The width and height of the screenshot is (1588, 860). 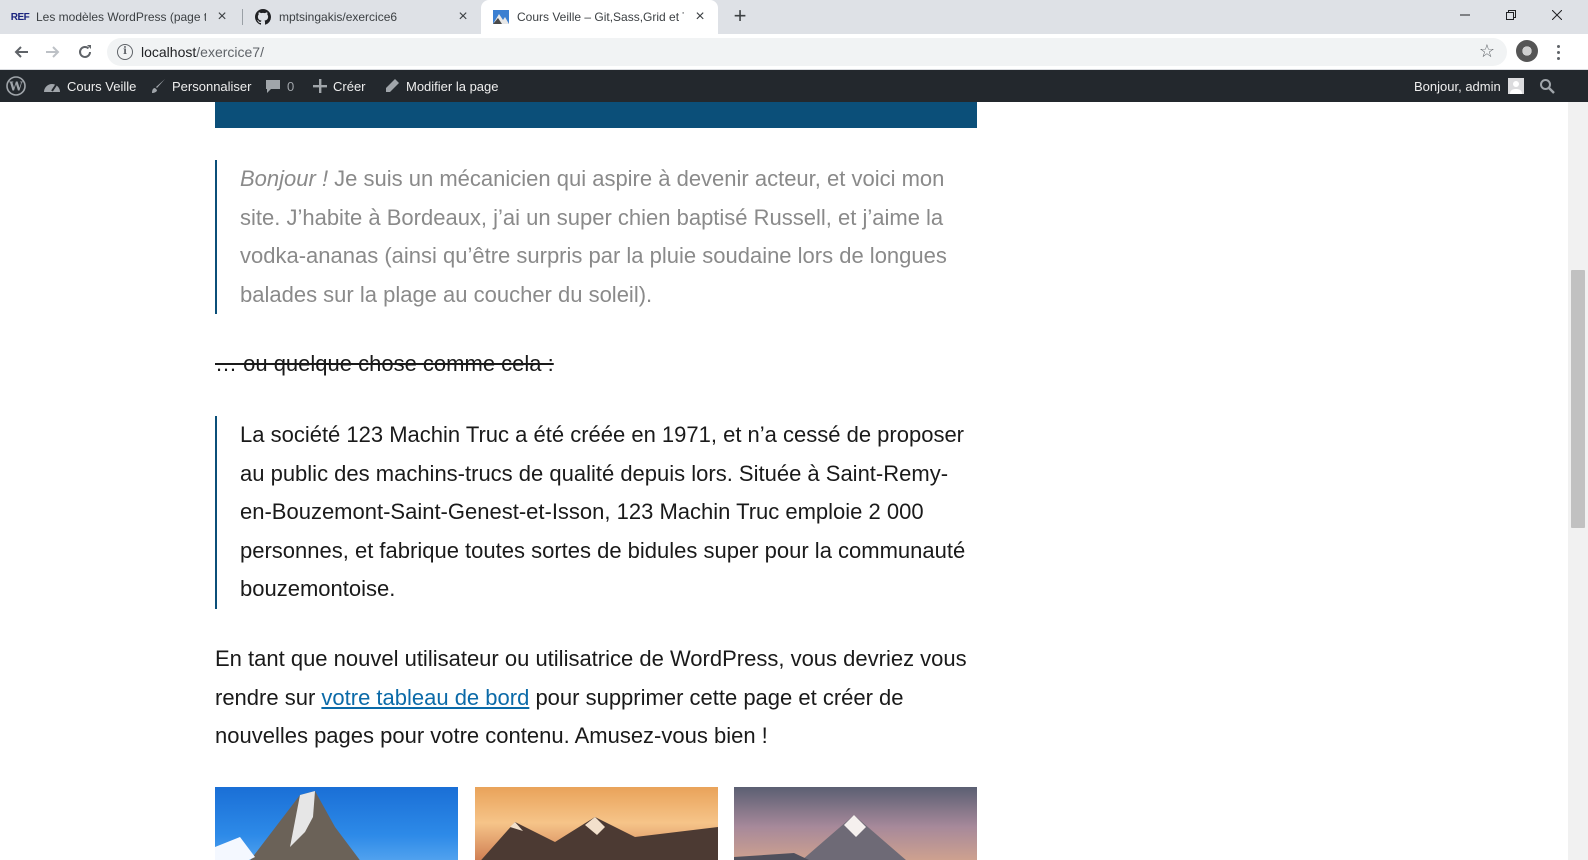 What do you see at coordinates (452, 86) in the screenshot?
I see `edit-page-label: Modifier la page` at bounding box center [452, 86].